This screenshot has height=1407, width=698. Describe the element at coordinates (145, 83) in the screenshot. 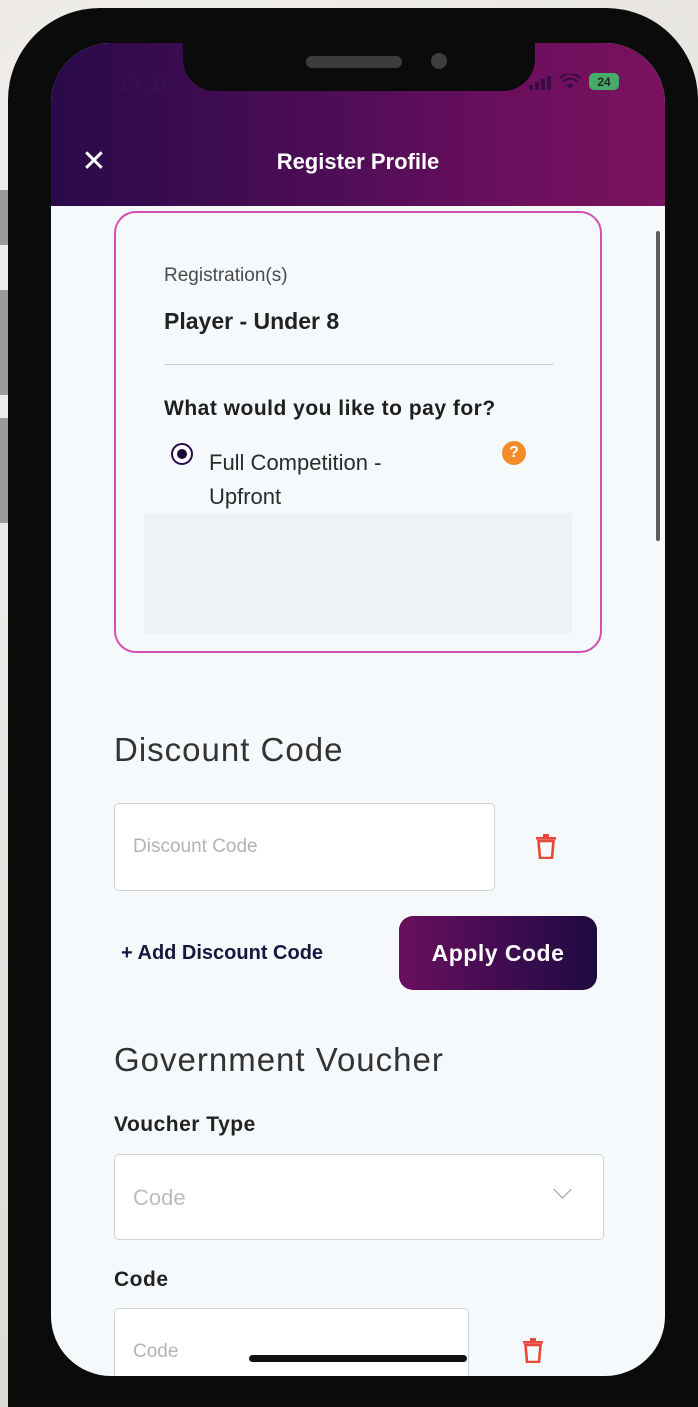

I see `status-time: 13:10` at that location.